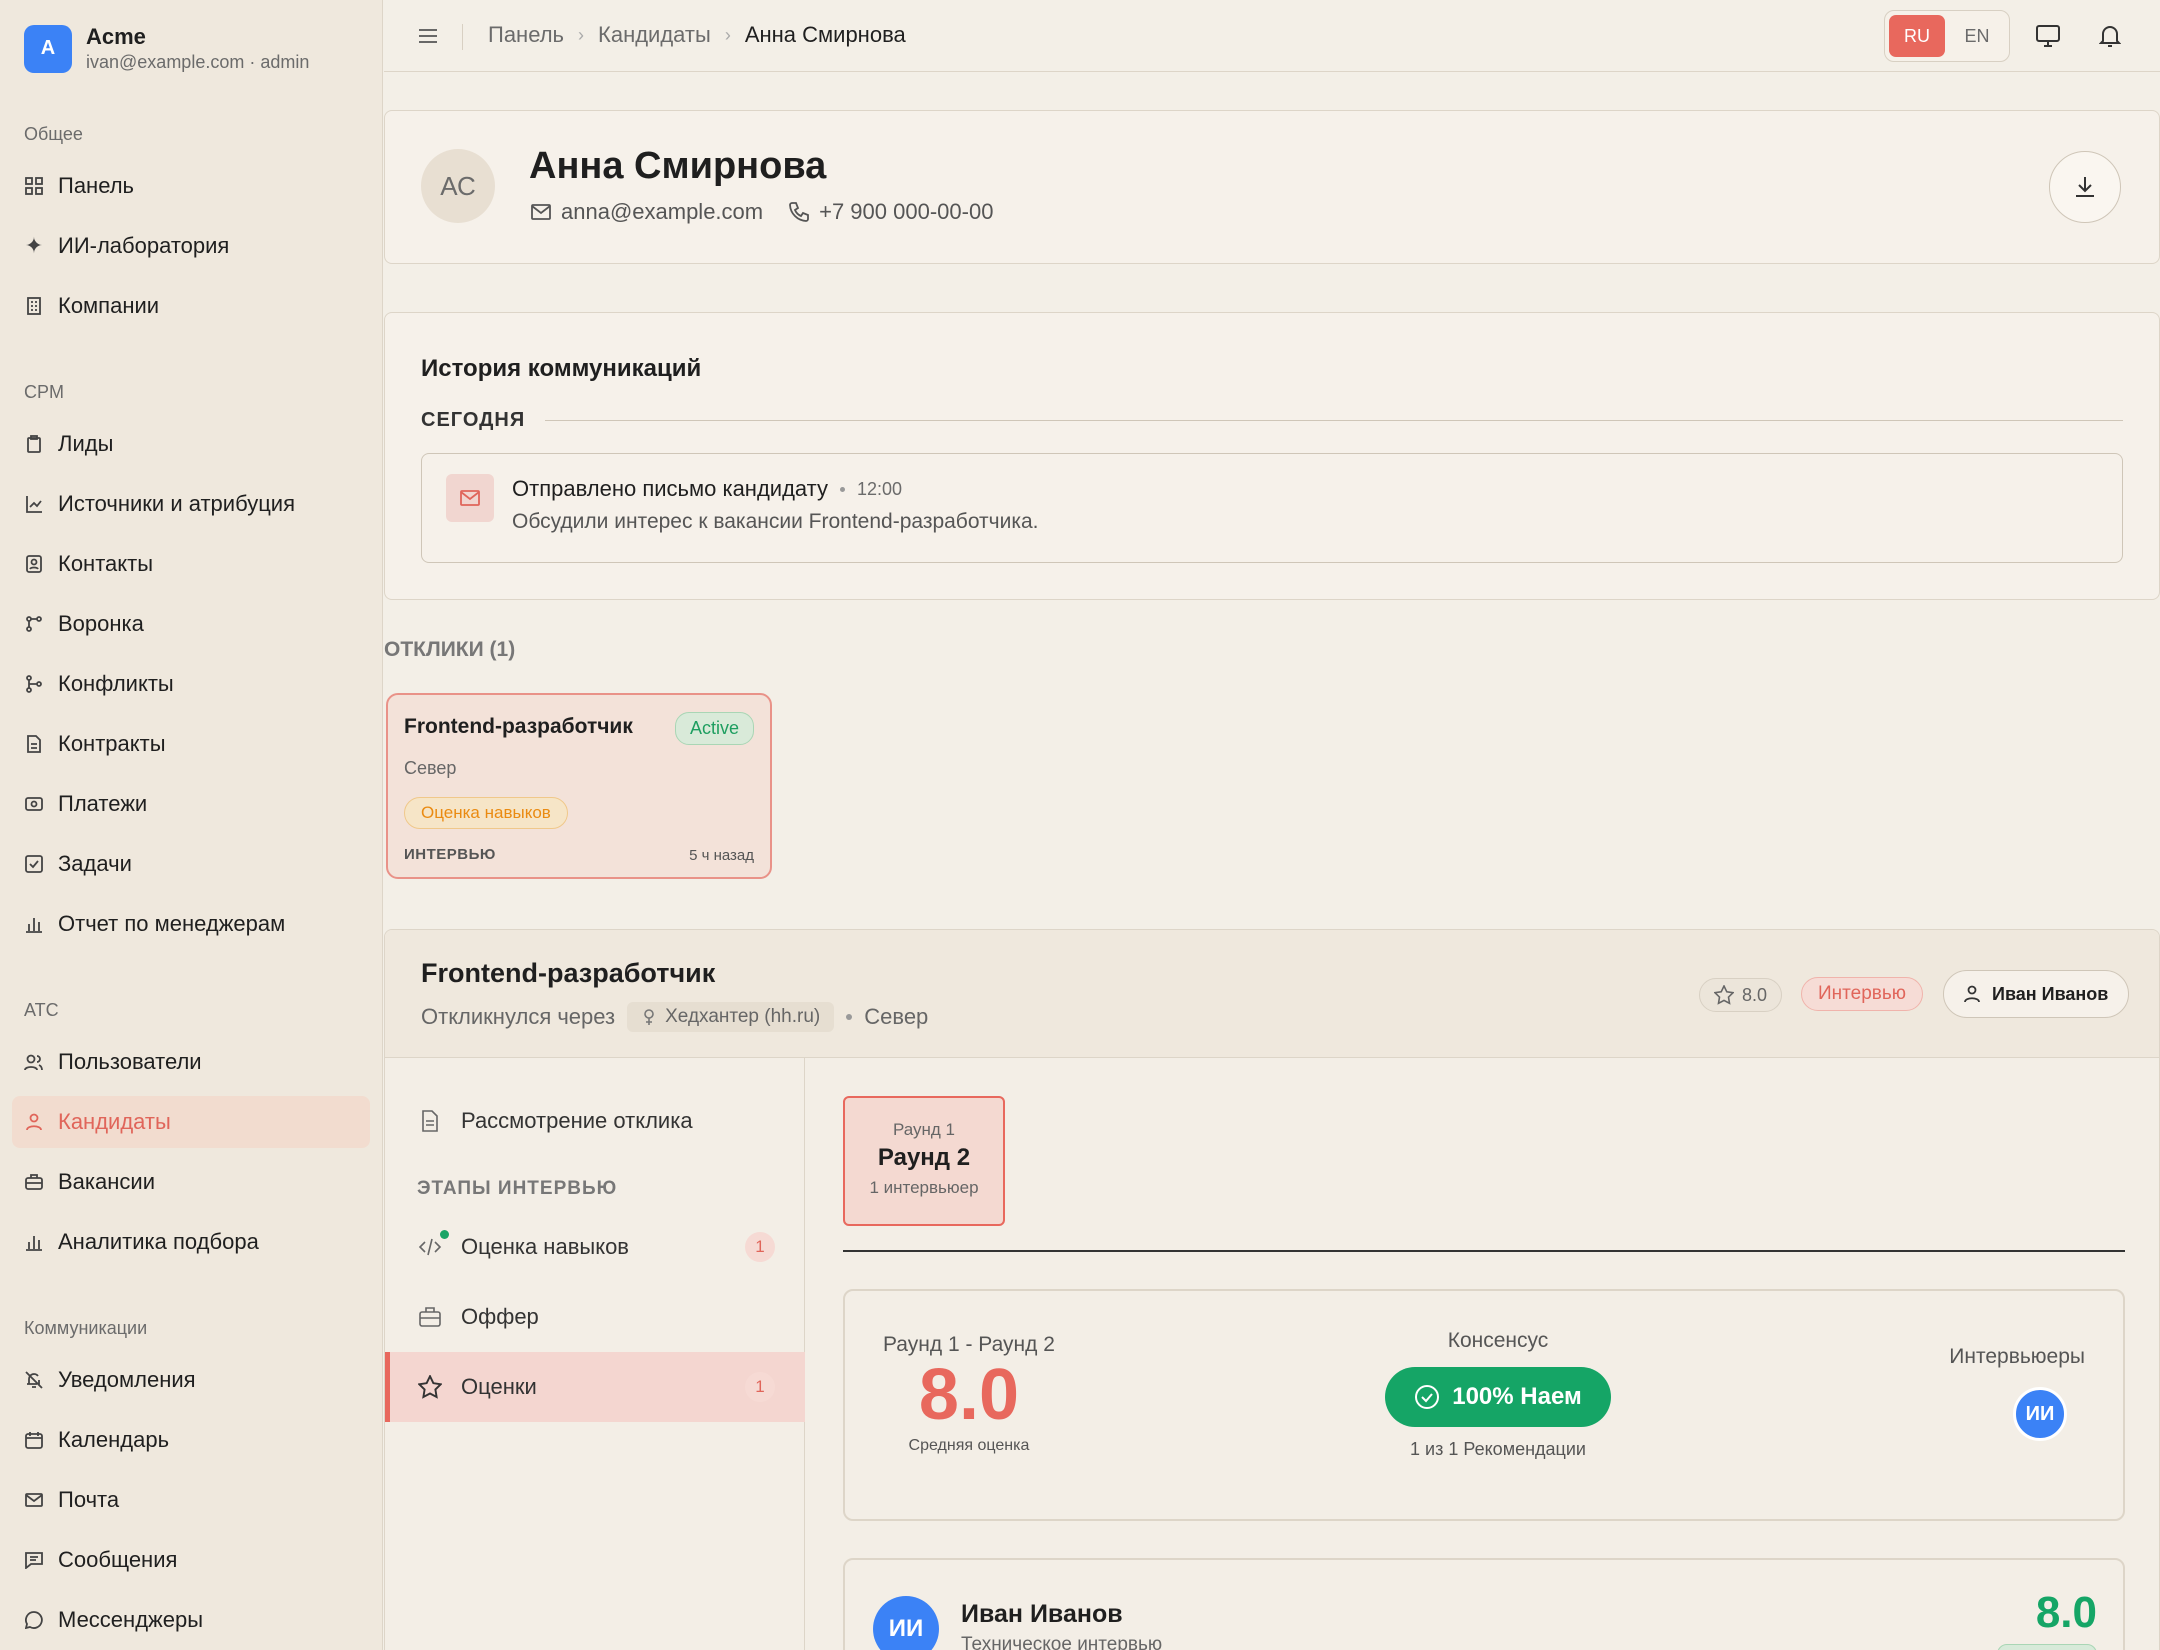 This screenshot has width=2160, height=1650. Describe the element at coordinates (106, 1181) in the screenshot. I see `sidebar-item-label: Вакансии` at that location.